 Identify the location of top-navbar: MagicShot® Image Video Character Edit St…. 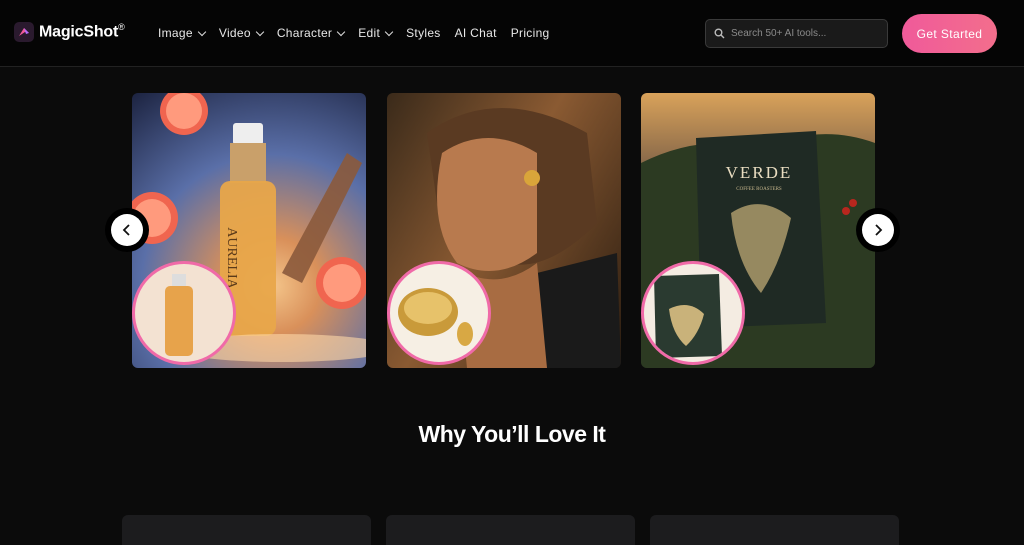
(512, 33).